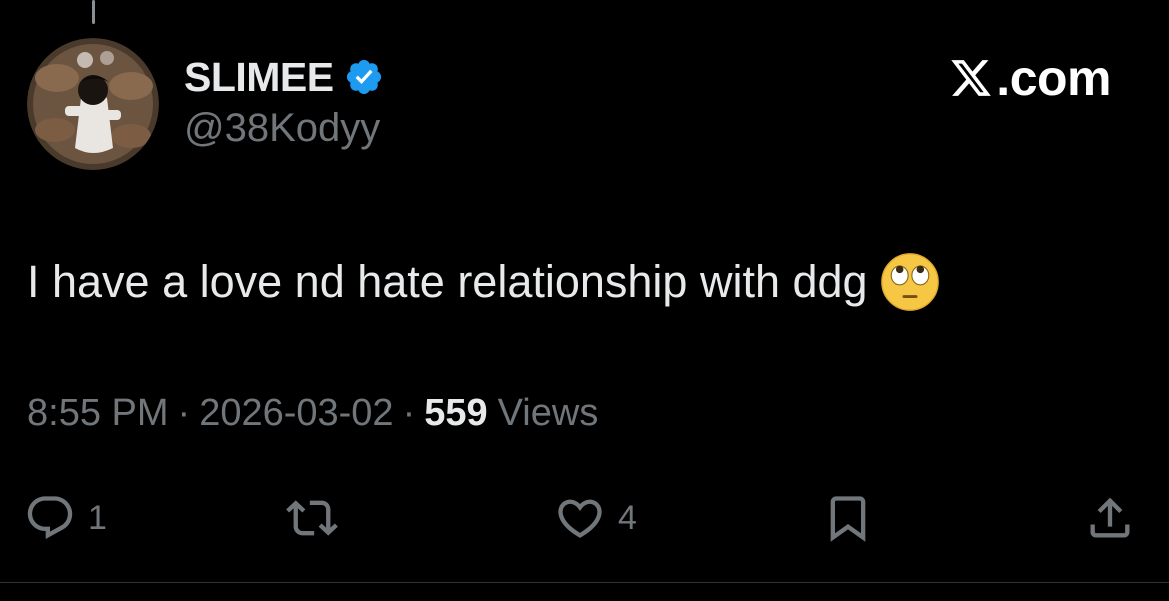 This screenshot has height=601, width=1169. What do you see at coordinates (97, 518) in the screenshot?
I see `reply-count: 1` at bounding box center [97, 518].